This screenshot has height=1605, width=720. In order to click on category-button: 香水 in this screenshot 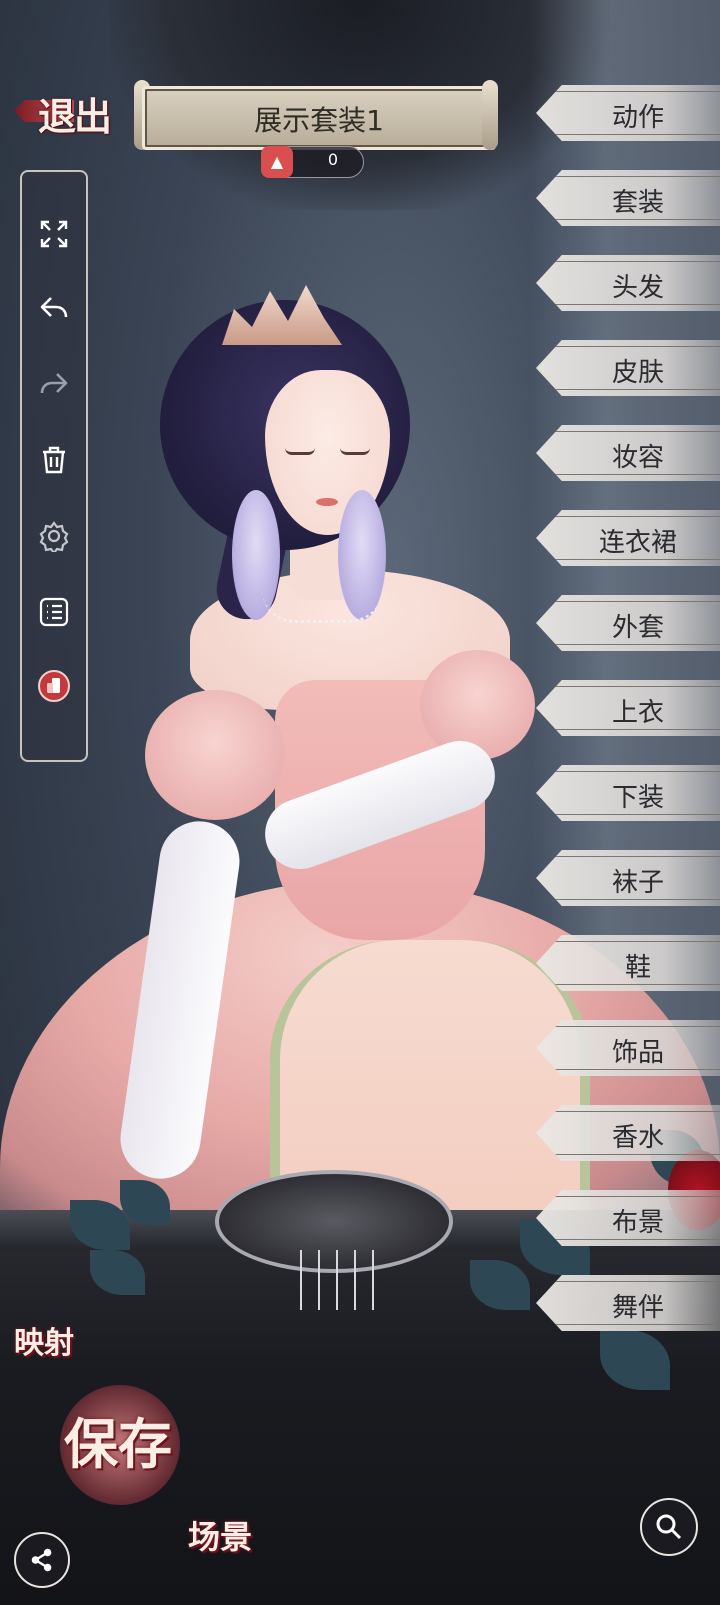, I will do `click(628, 1133)`.